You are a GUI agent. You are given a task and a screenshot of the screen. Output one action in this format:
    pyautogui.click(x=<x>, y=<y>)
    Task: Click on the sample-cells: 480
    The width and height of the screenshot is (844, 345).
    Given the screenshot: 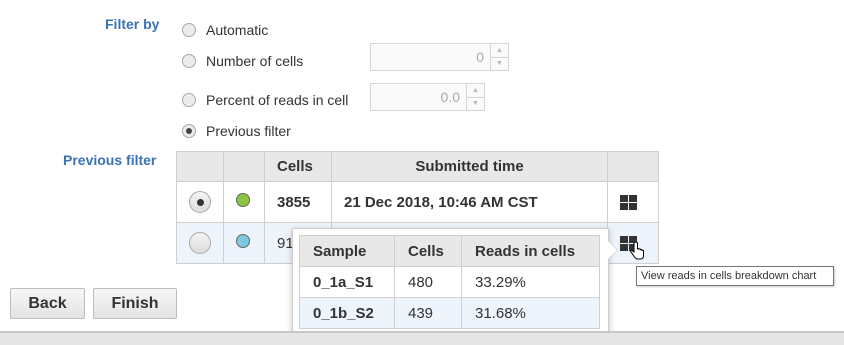 What is the action you would take?
    pyautogui.click(x=428, y=282)
    